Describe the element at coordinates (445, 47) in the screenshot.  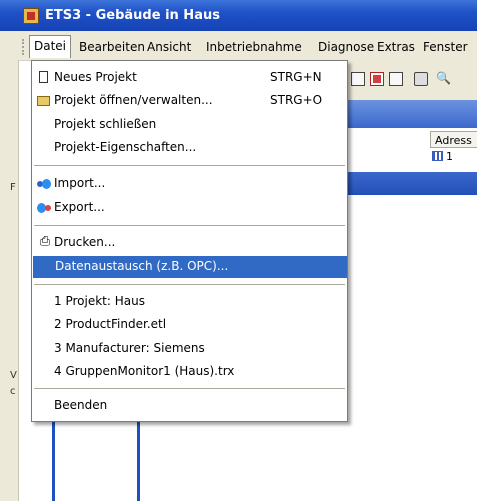
I see `menu-fenster: Fenster` at that location.